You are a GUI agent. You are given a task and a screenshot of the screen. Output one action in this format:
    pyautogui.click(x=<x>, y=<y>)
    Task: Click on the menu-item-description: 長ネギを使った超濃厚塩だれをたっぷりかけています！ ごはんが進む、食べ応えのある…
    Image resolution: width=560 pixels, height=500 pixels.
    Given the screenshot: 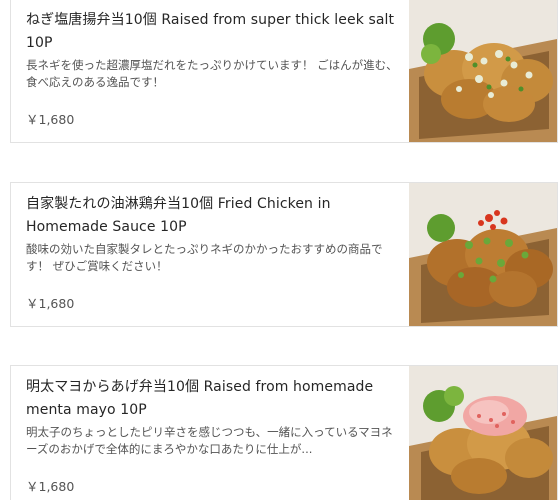 What is the action you would take?
    pyautogui.click(x=212, y=73)
    